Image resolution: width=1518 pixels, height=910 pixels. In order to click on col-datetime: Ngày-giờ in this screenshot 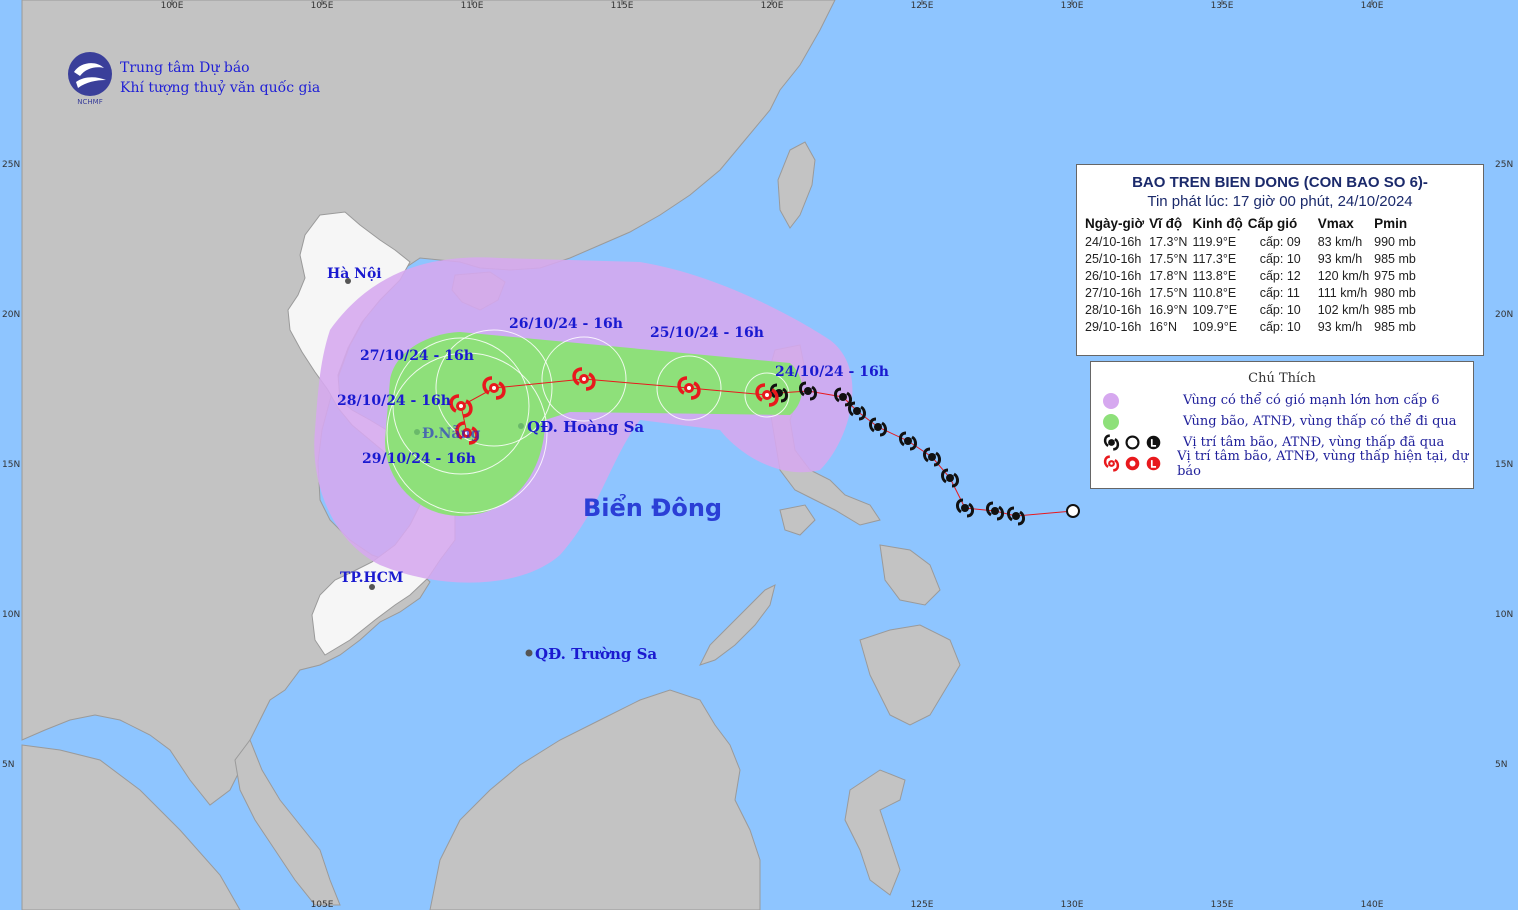, I will do `click(1115, 223)`.